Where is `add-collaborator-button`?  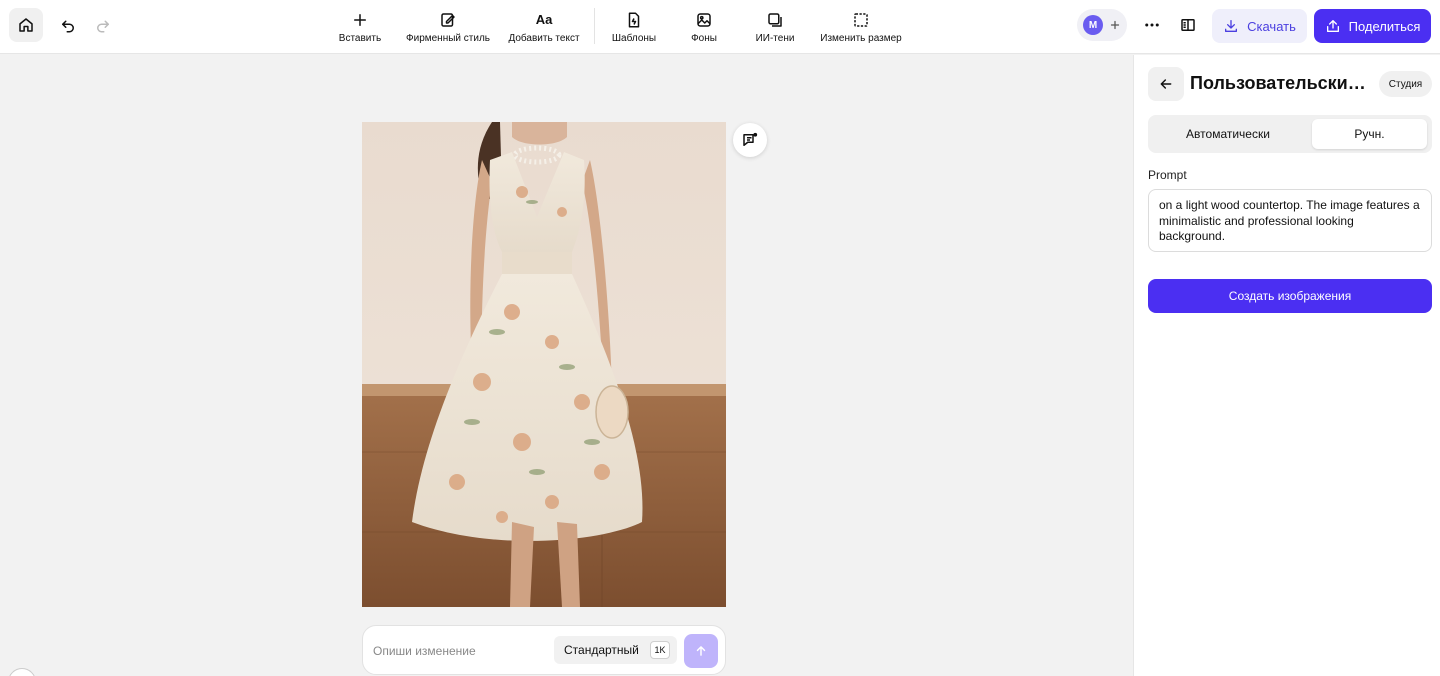 add-collaborator-button is located at coordinates (1115, 25).